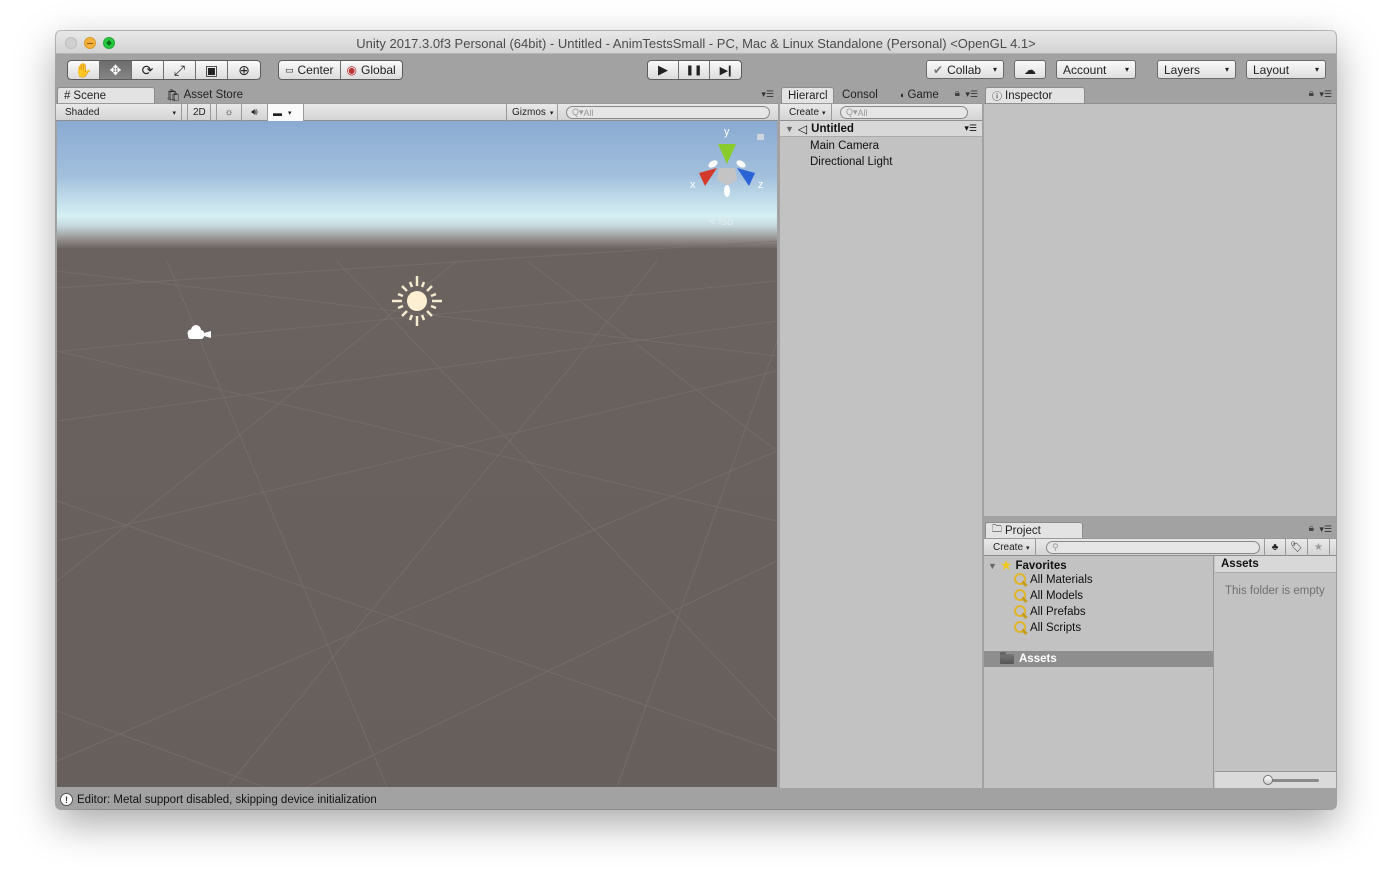 The width and height of the screenshot is (1392, 889). Describe the element at coordinates (938, 69) in the screenshot. I see `check-icon: ✔` at that location.